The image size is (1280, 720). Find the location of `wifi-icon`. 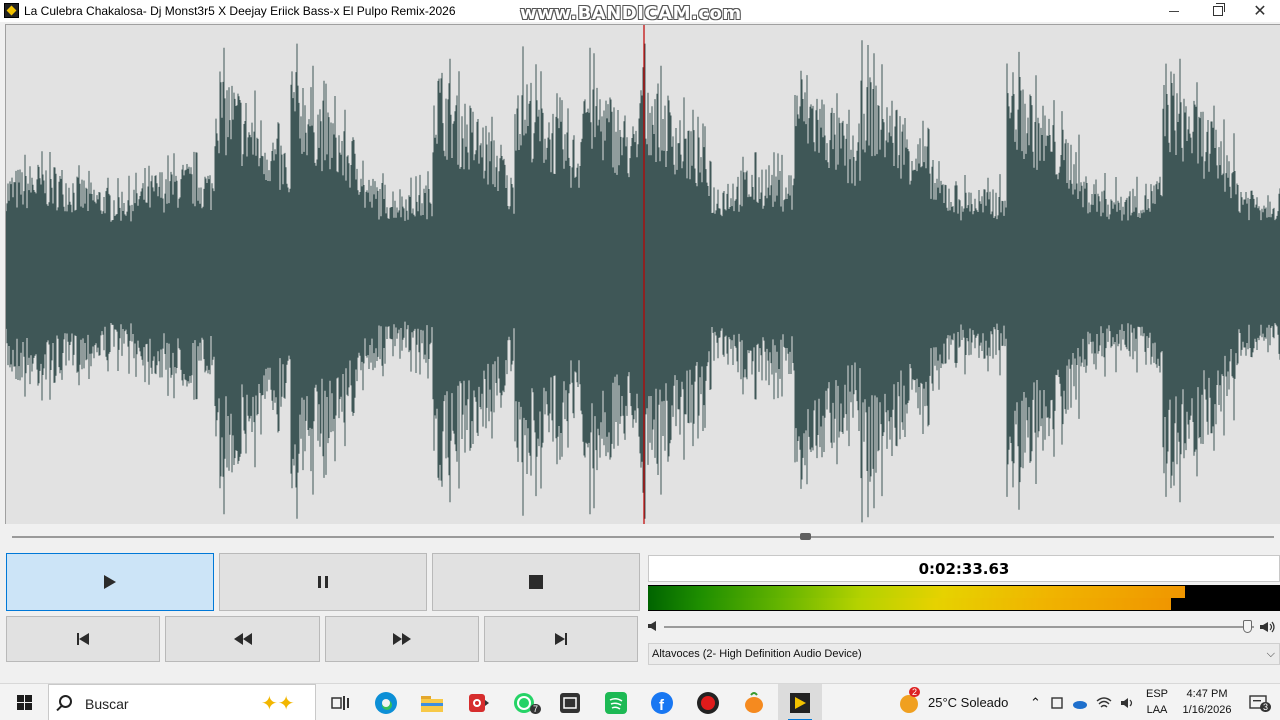

wifi-icon is located at coordinates (1104, 703).